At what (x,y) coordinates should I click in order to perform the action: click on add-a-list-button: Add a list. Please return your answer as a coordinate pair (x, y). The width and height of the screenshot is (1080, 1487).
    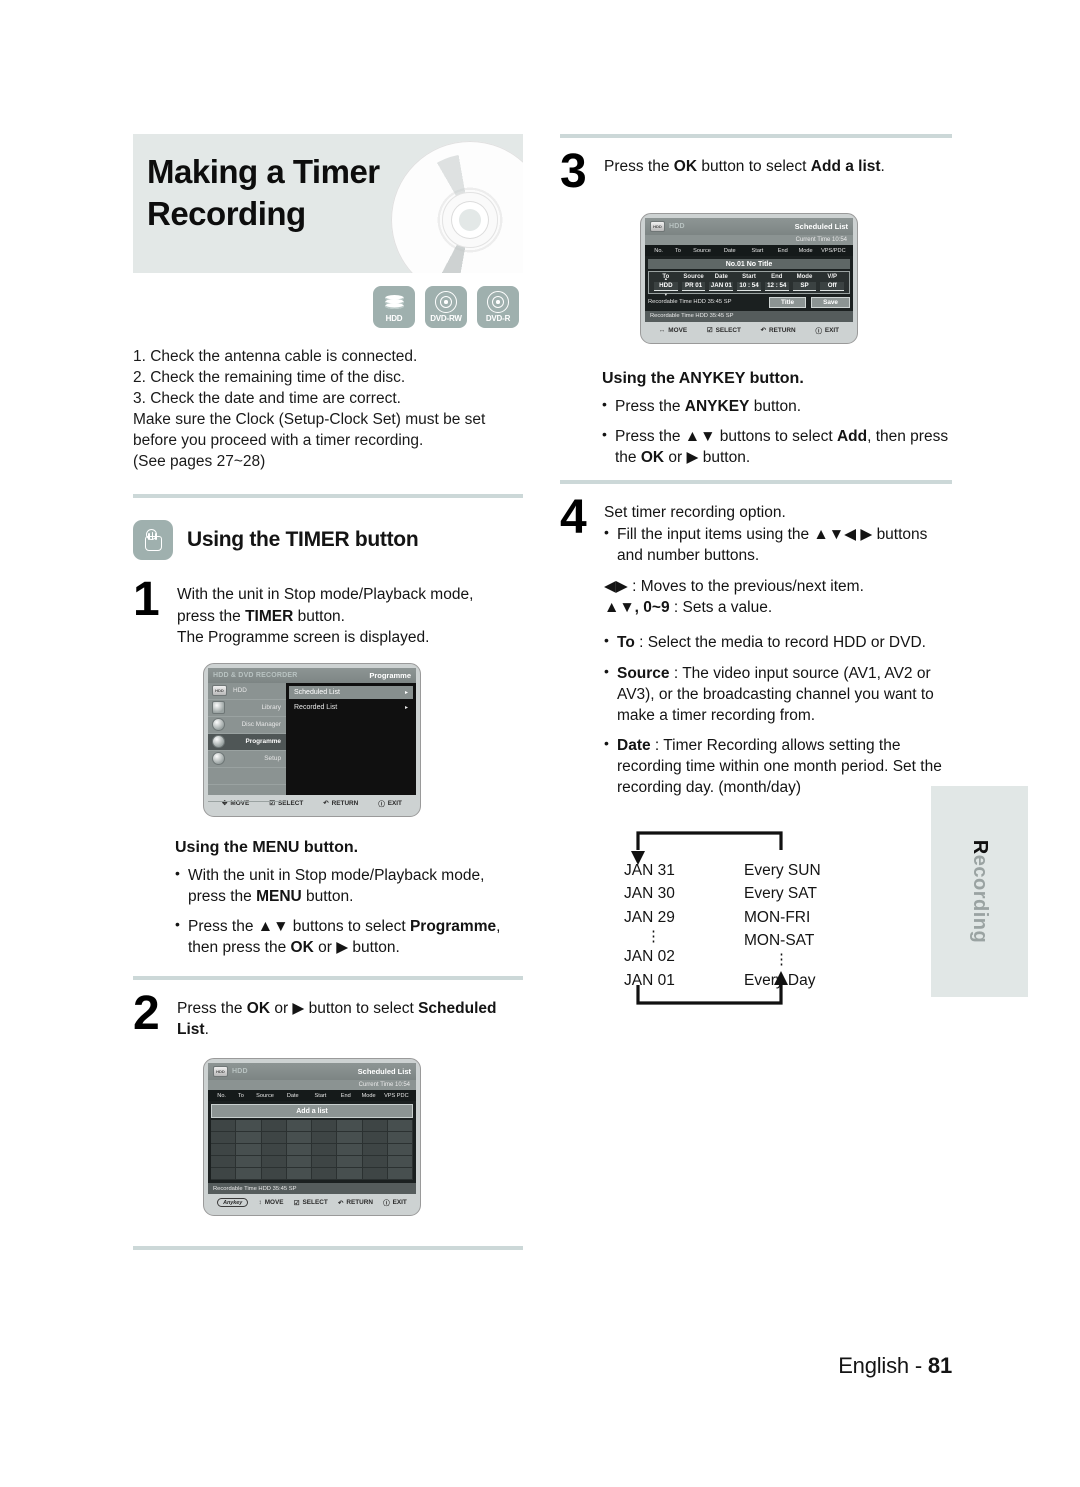
    Looking at the image, I should click on (312, 1111).